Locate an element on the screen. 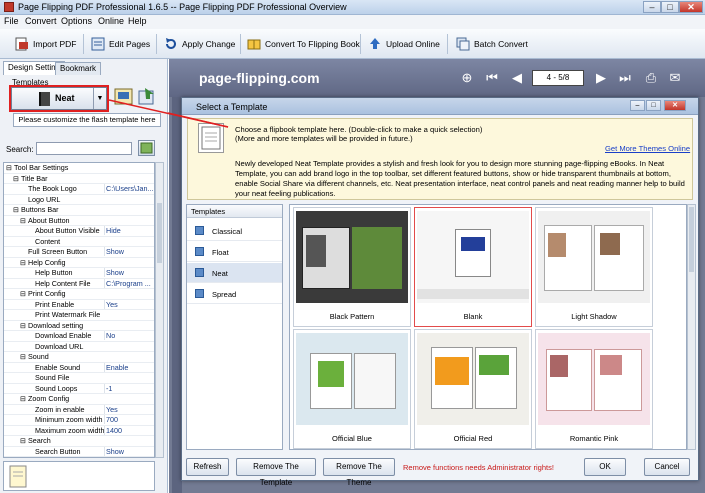 The image size is (705, 493). apply-change-button: Apply Change is located at coordinates (199, 44).